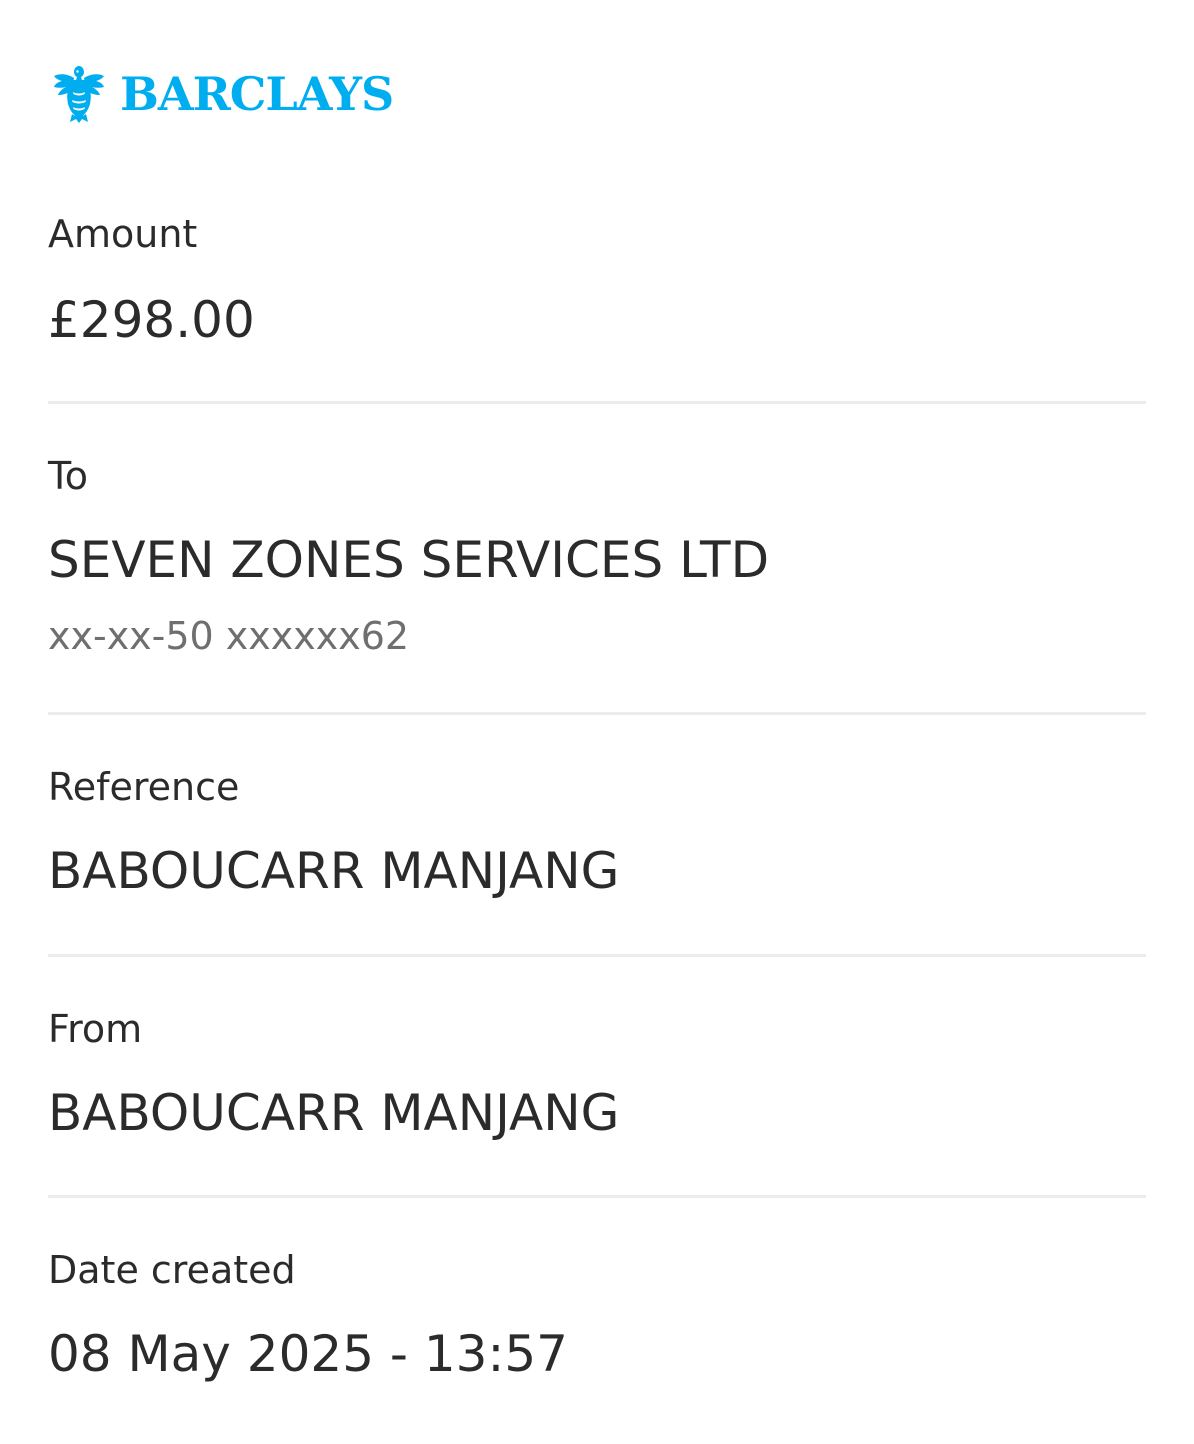  What do you see at coordinates (409, 560) in the screenshot?
I see `payee-name: SEVEN ZONES SERVICES LTD` at bounding box center [409, 560].